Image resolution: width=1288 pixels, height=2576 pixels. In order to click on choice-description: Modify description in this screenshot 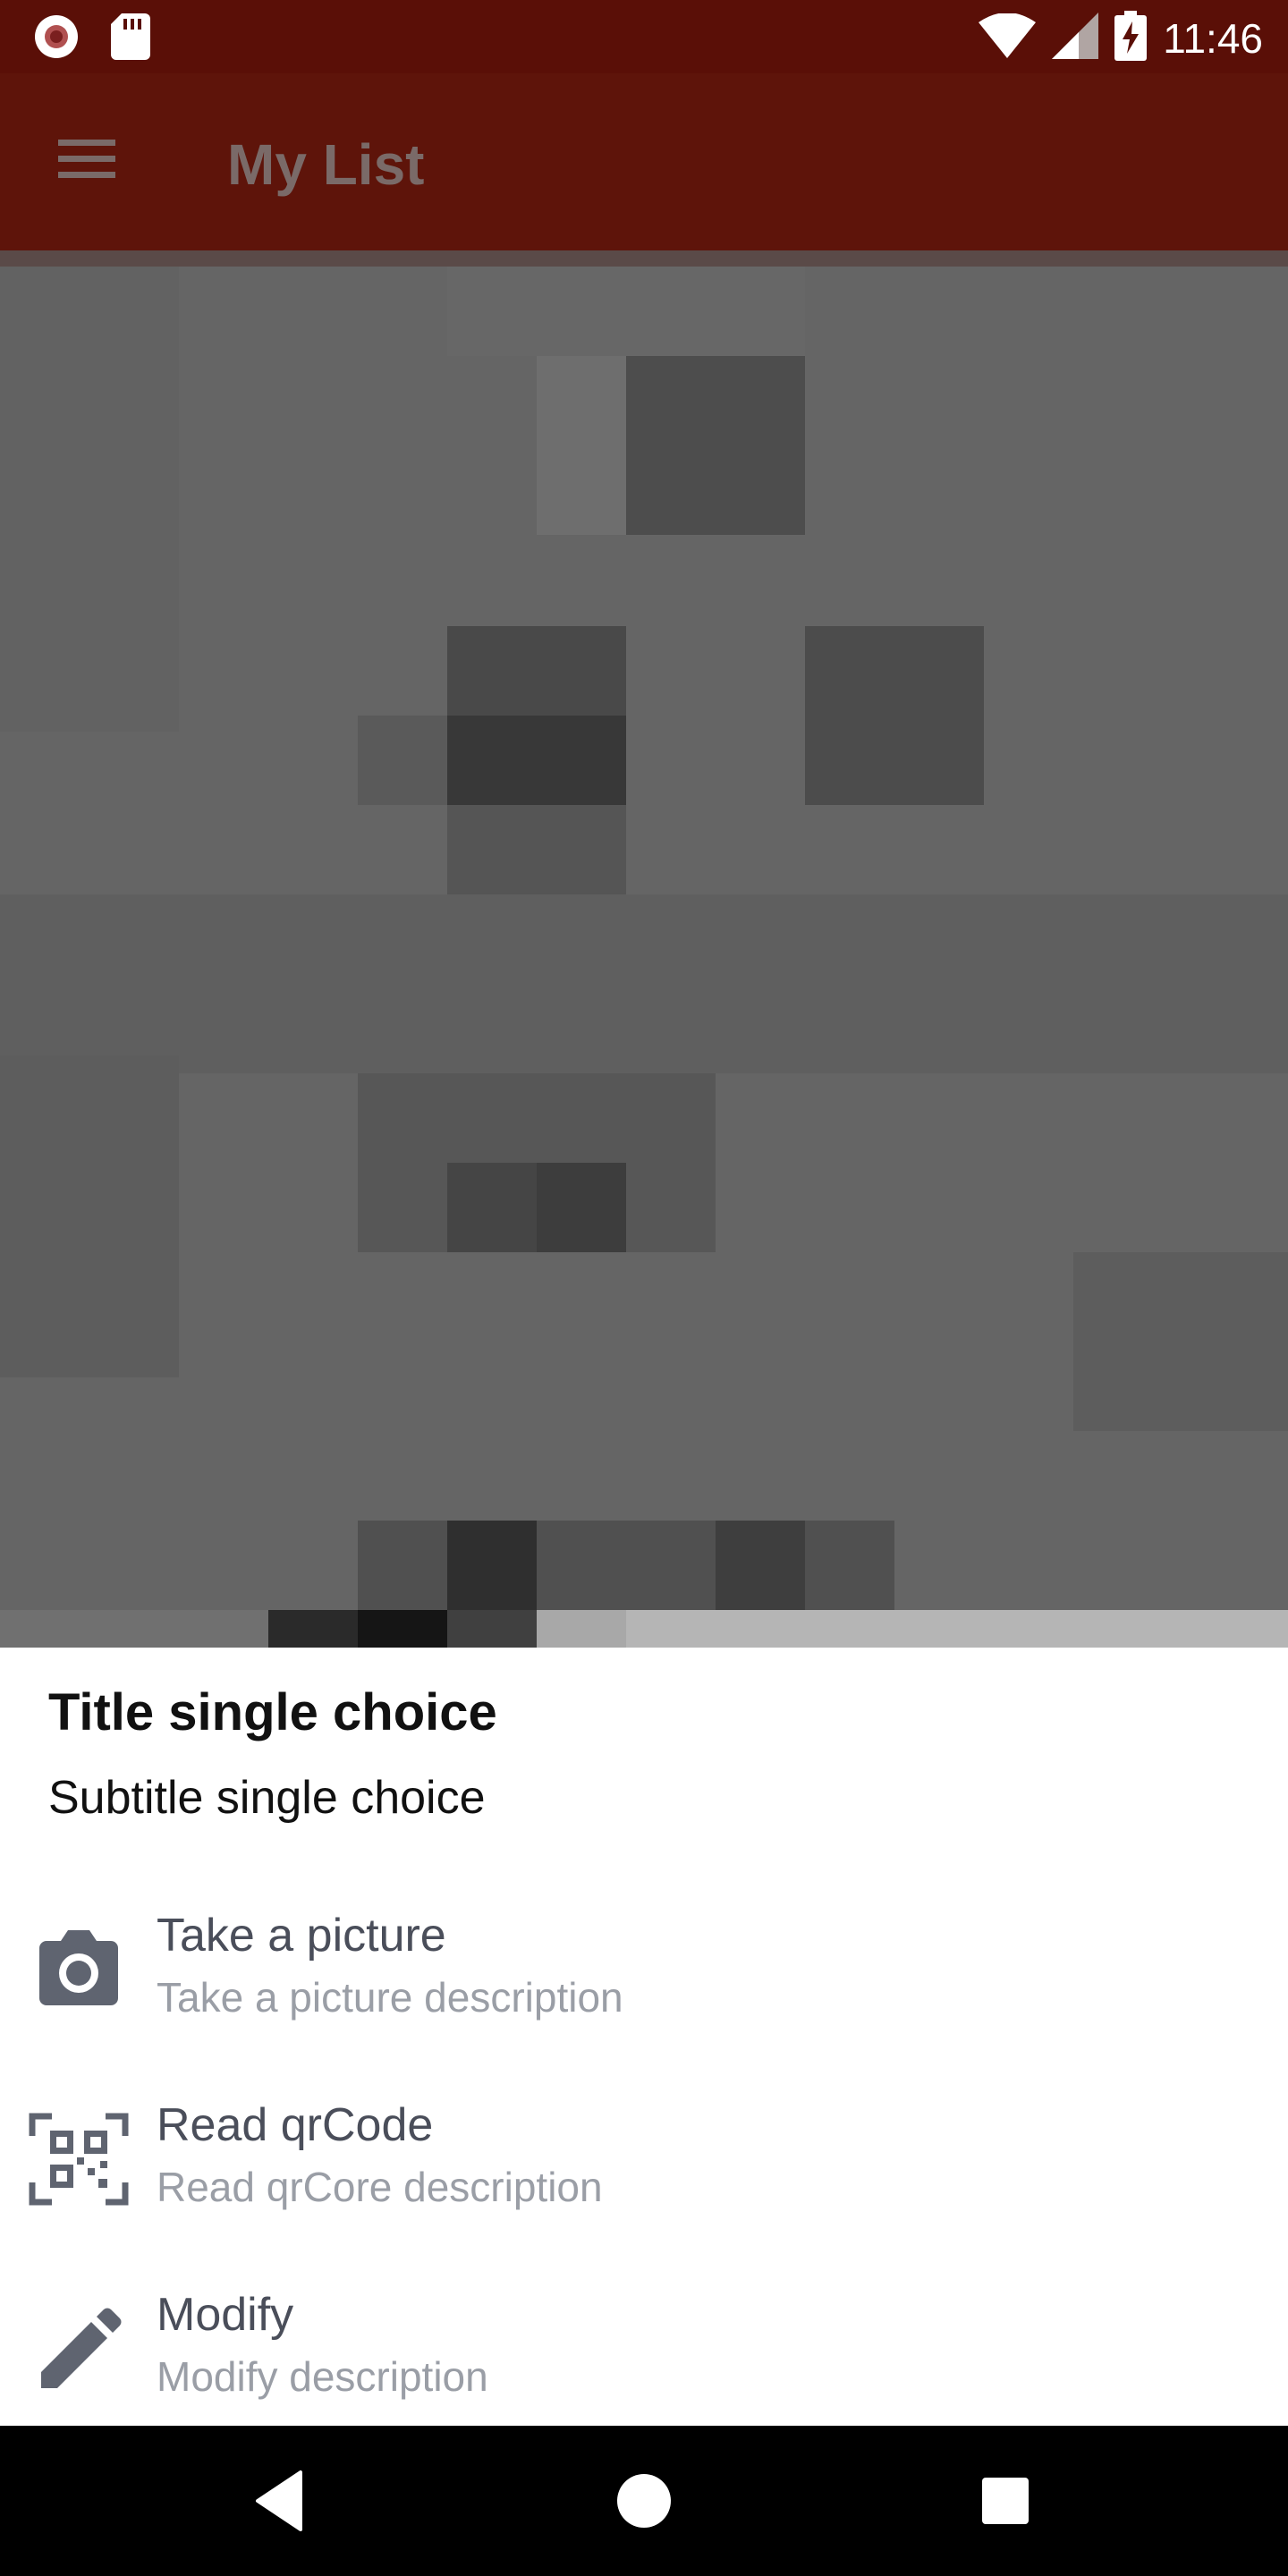, I will do `click(322, 2376)`.